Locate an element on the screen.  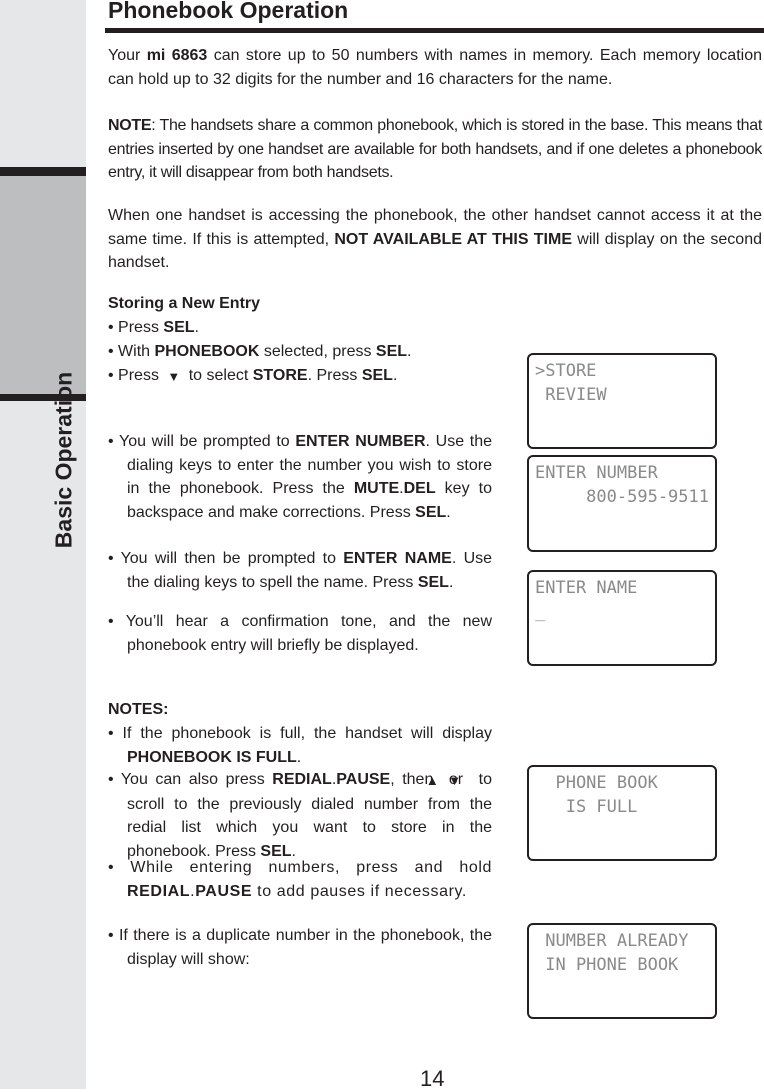
sidebar: Basic Operation is located at coordinates (43, 544).